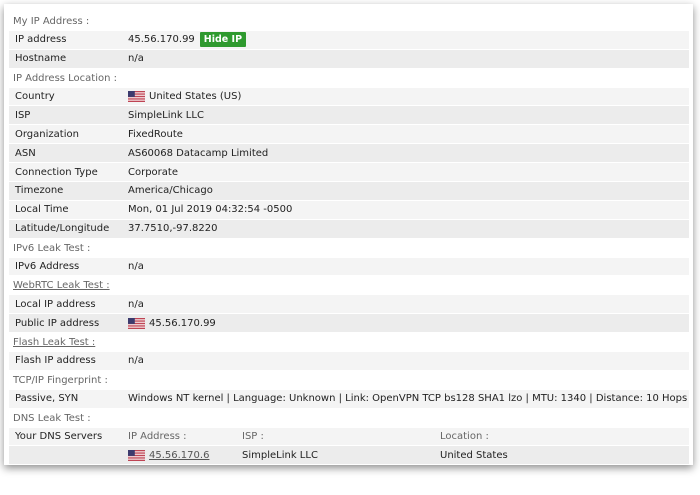 The width and height of the screenshot is (700, 495). Describe the element at coordinates (349, 191) in the screenshot. I see `row-timezone: Timezone America/Chicago` at that location.